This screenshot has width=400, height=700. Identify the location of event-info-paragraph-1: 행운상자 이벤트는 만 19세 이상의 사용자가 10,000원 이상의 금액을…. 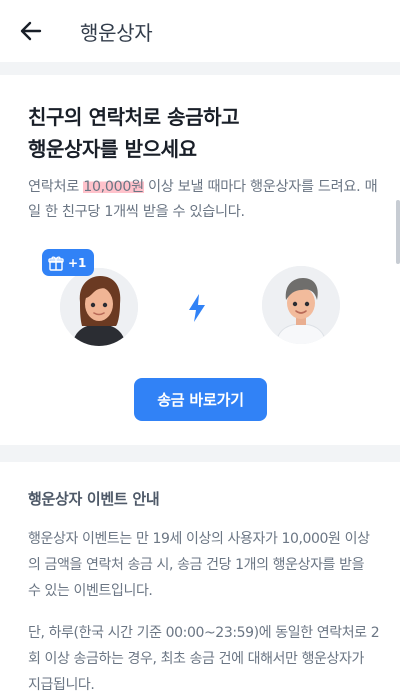
(199, 565).